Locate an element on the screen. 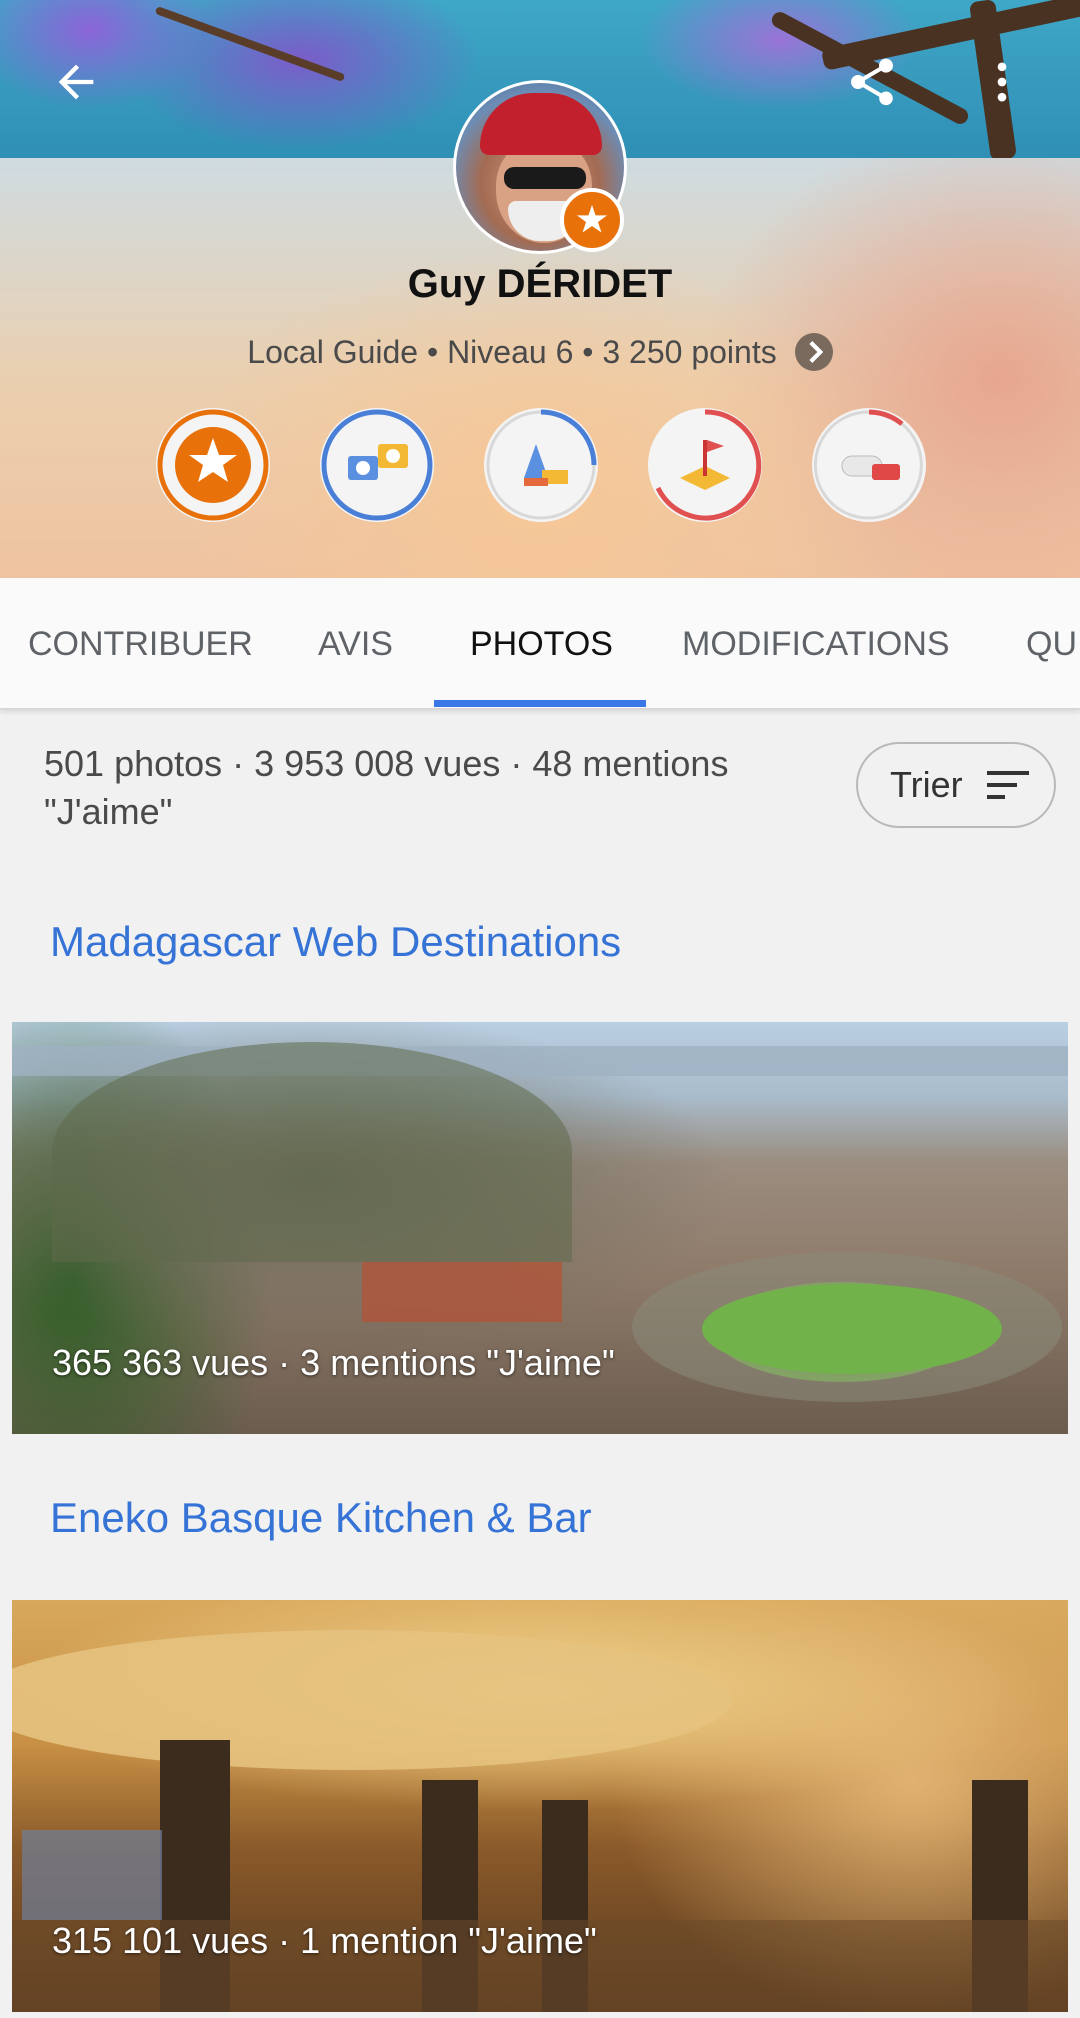  share-icon is located at coordinates (872, 82).